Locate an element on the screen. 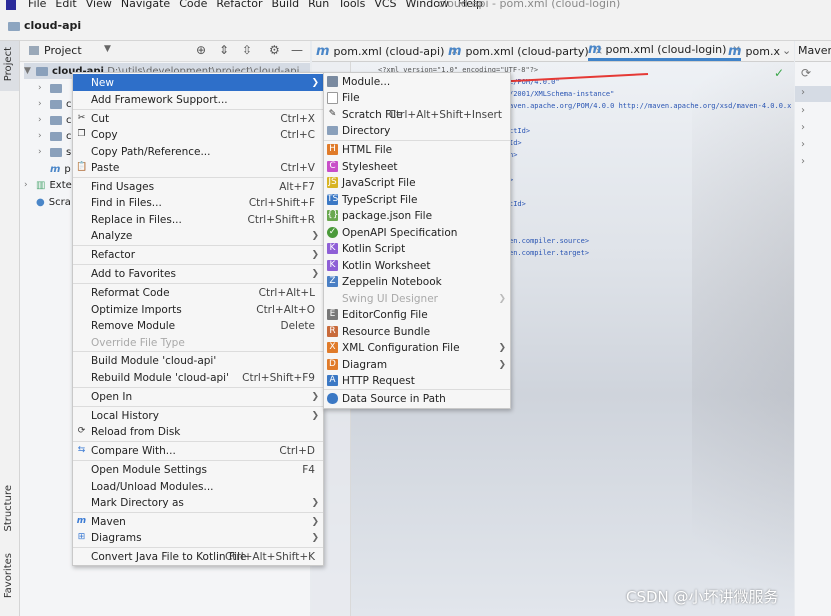  menu-vcs: VCS is located at coordinates (385, 5).